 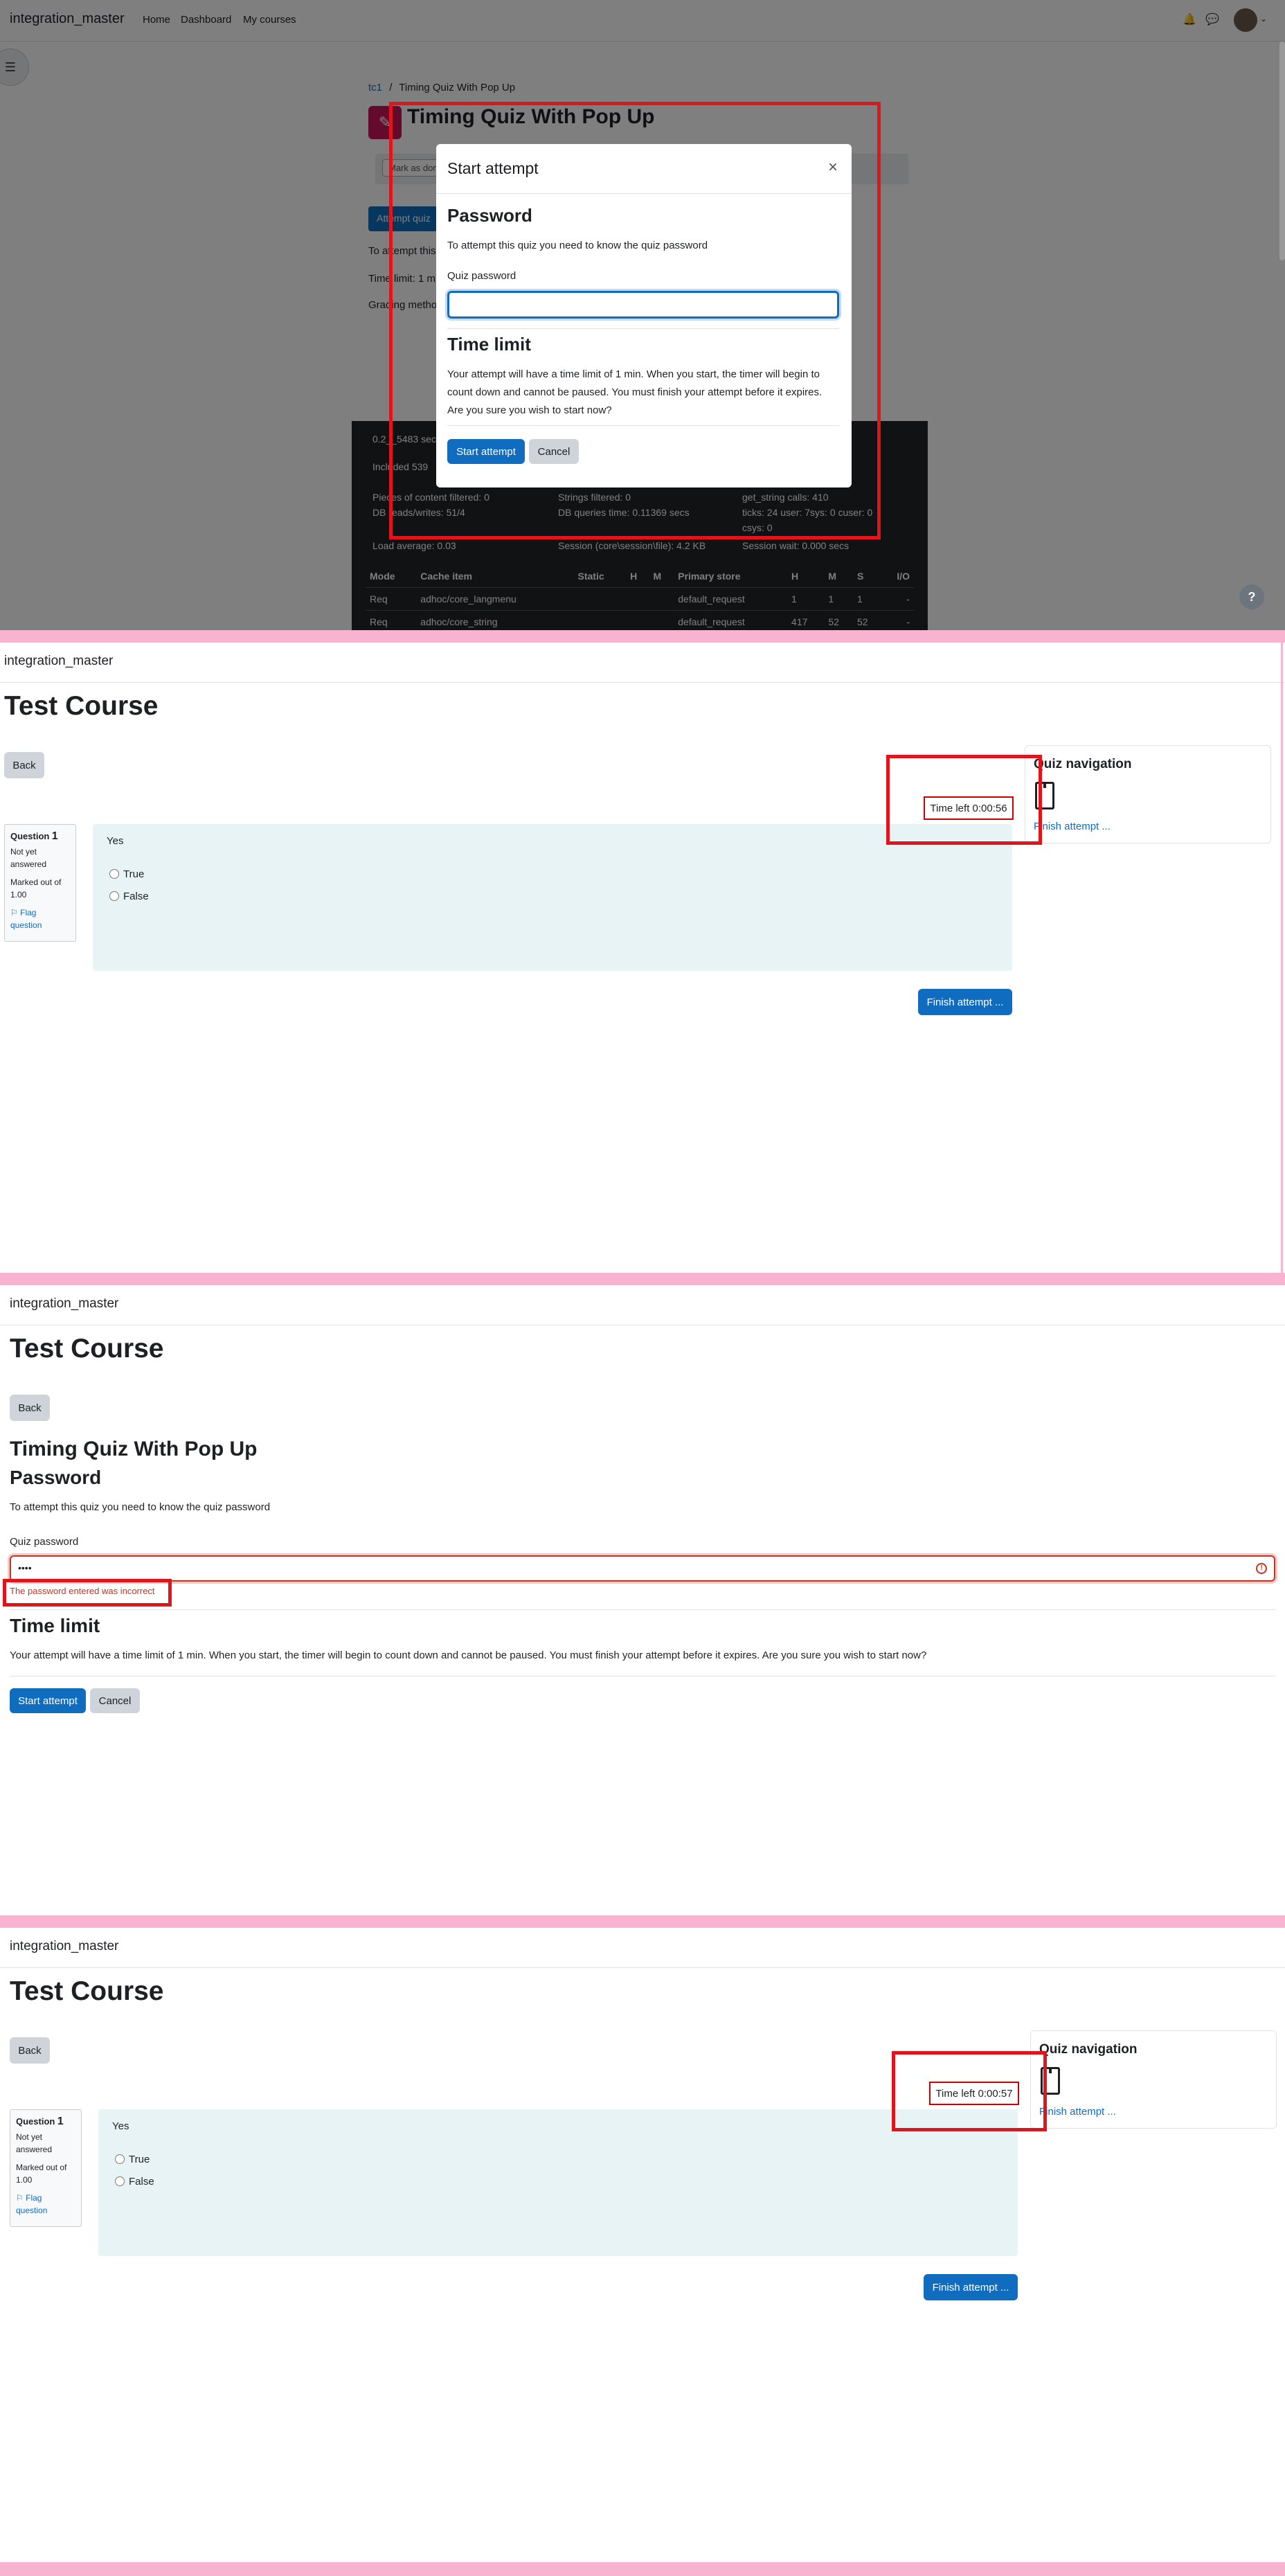 I want to click on edge-marker, so click(x=1282, y=958).